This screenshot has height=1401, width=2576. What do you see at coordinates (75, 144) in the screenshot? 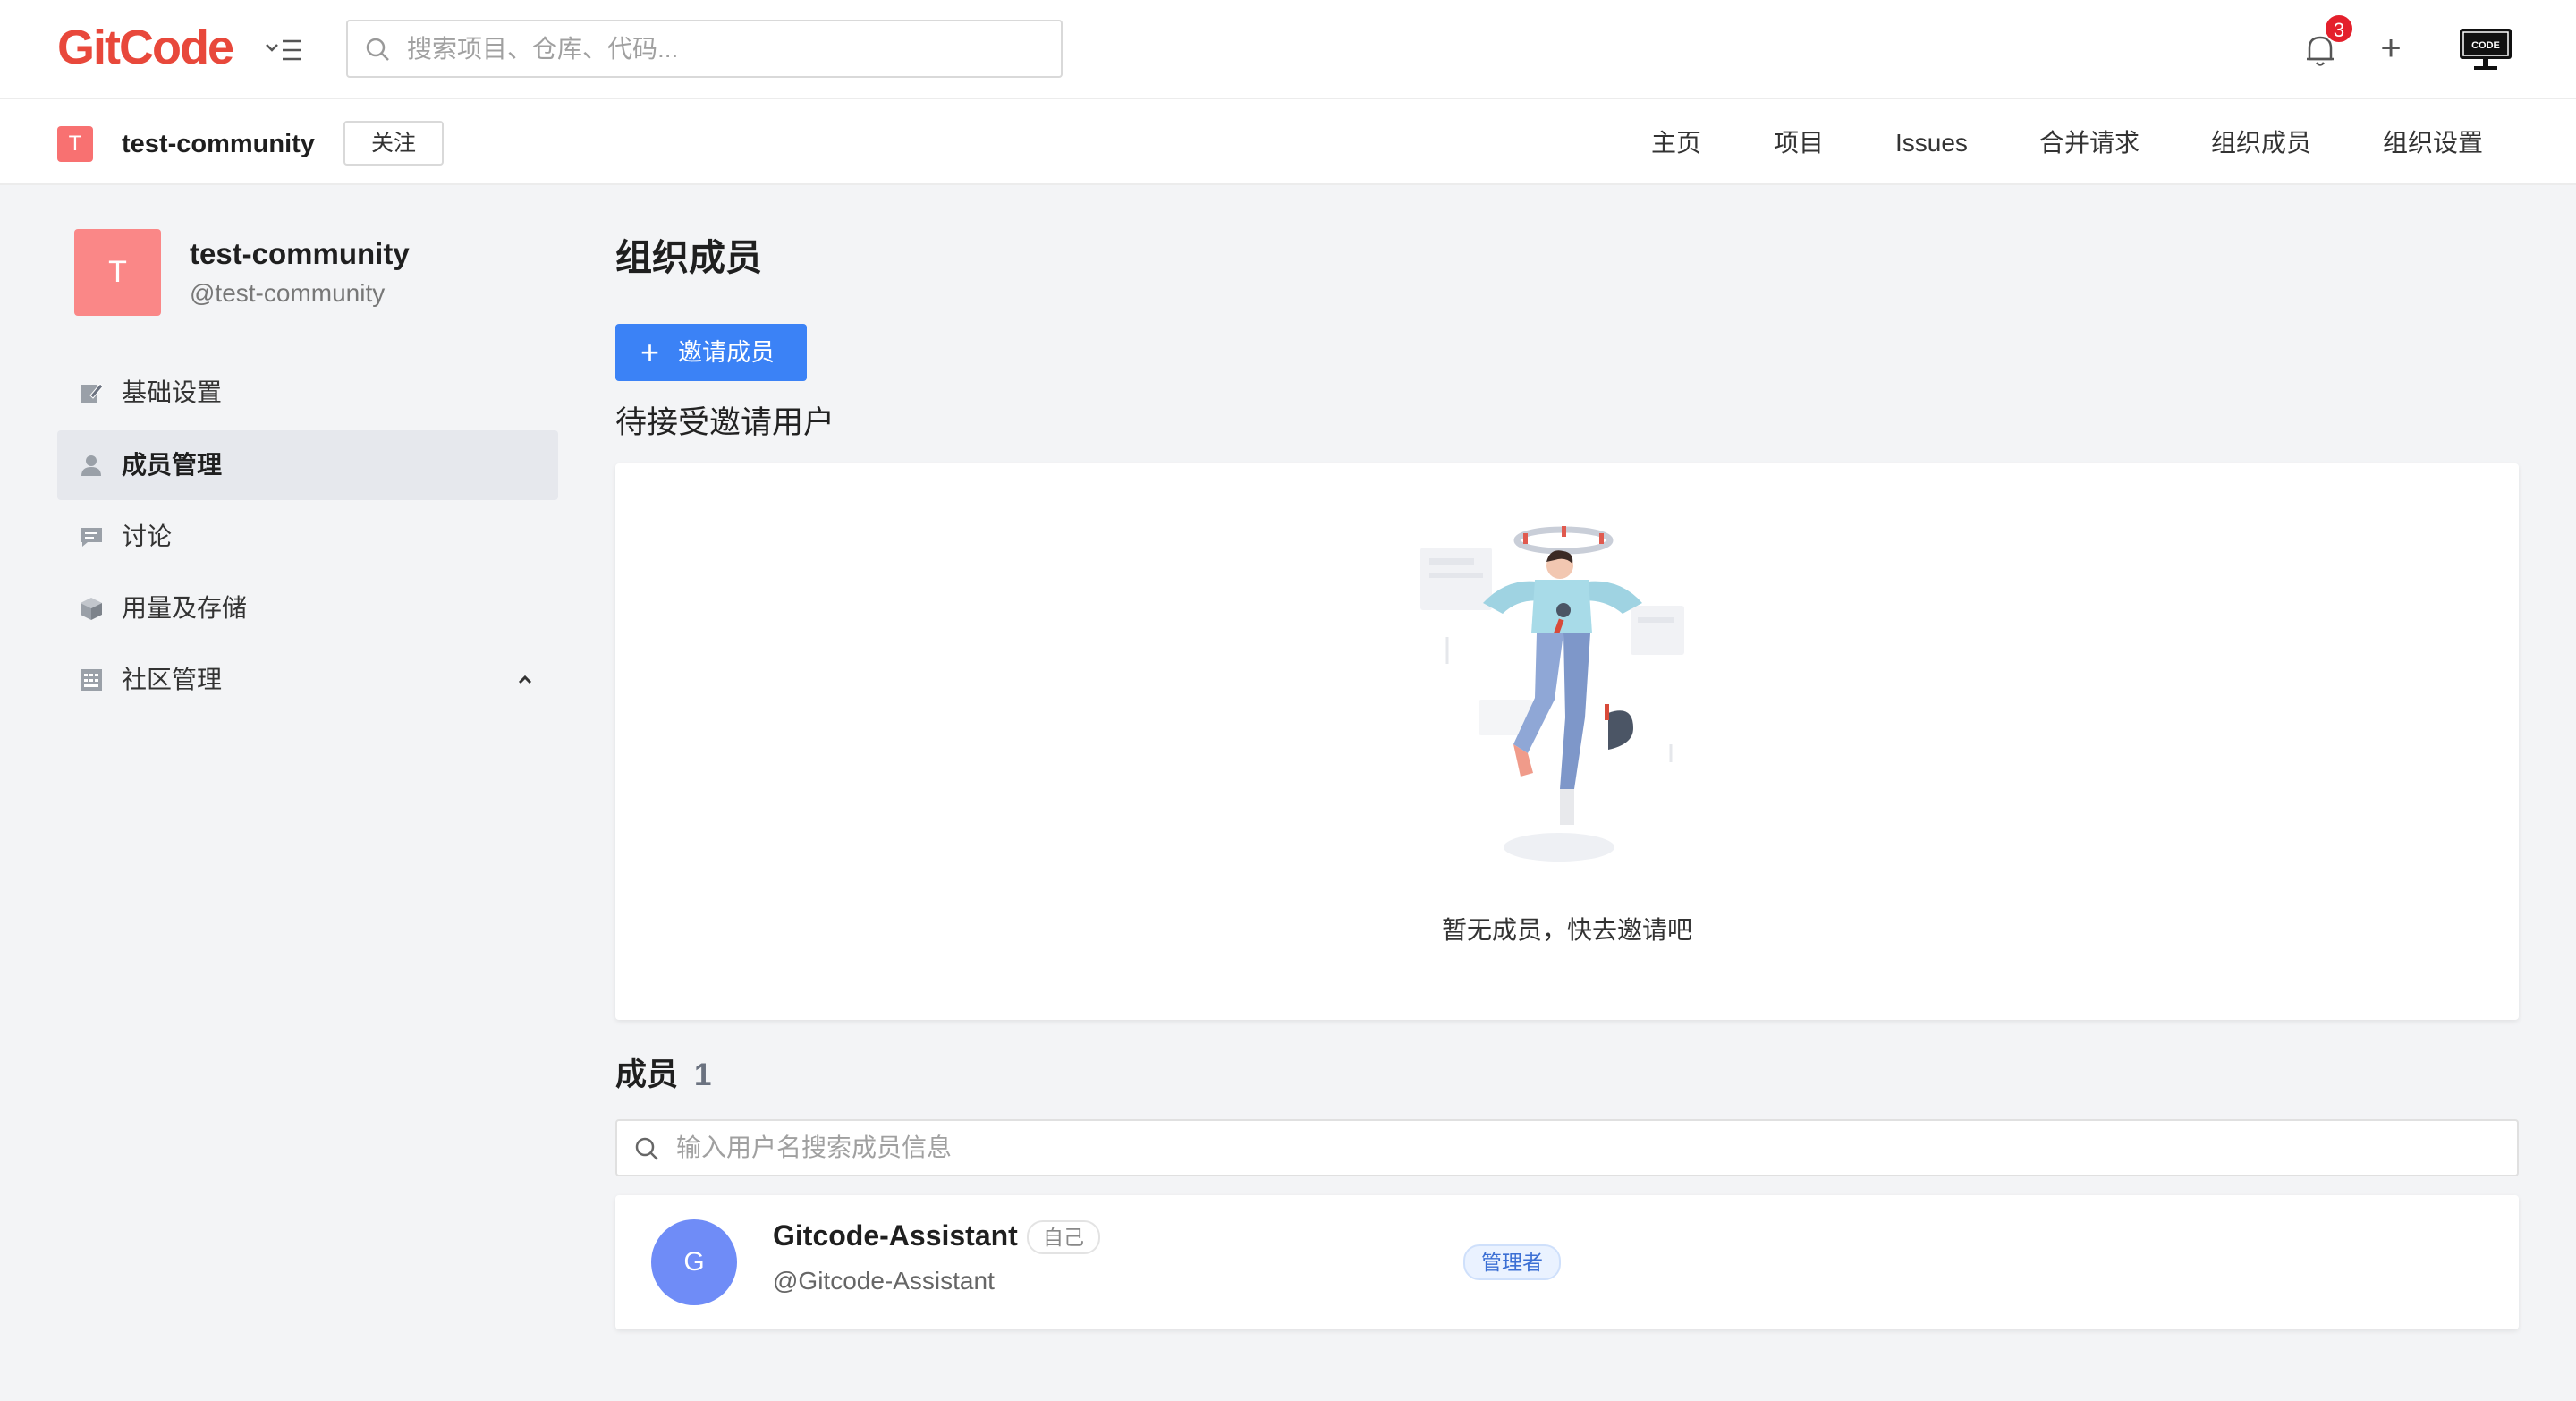
I see `org-avatar-small: T` at bounding box center [75, 144].